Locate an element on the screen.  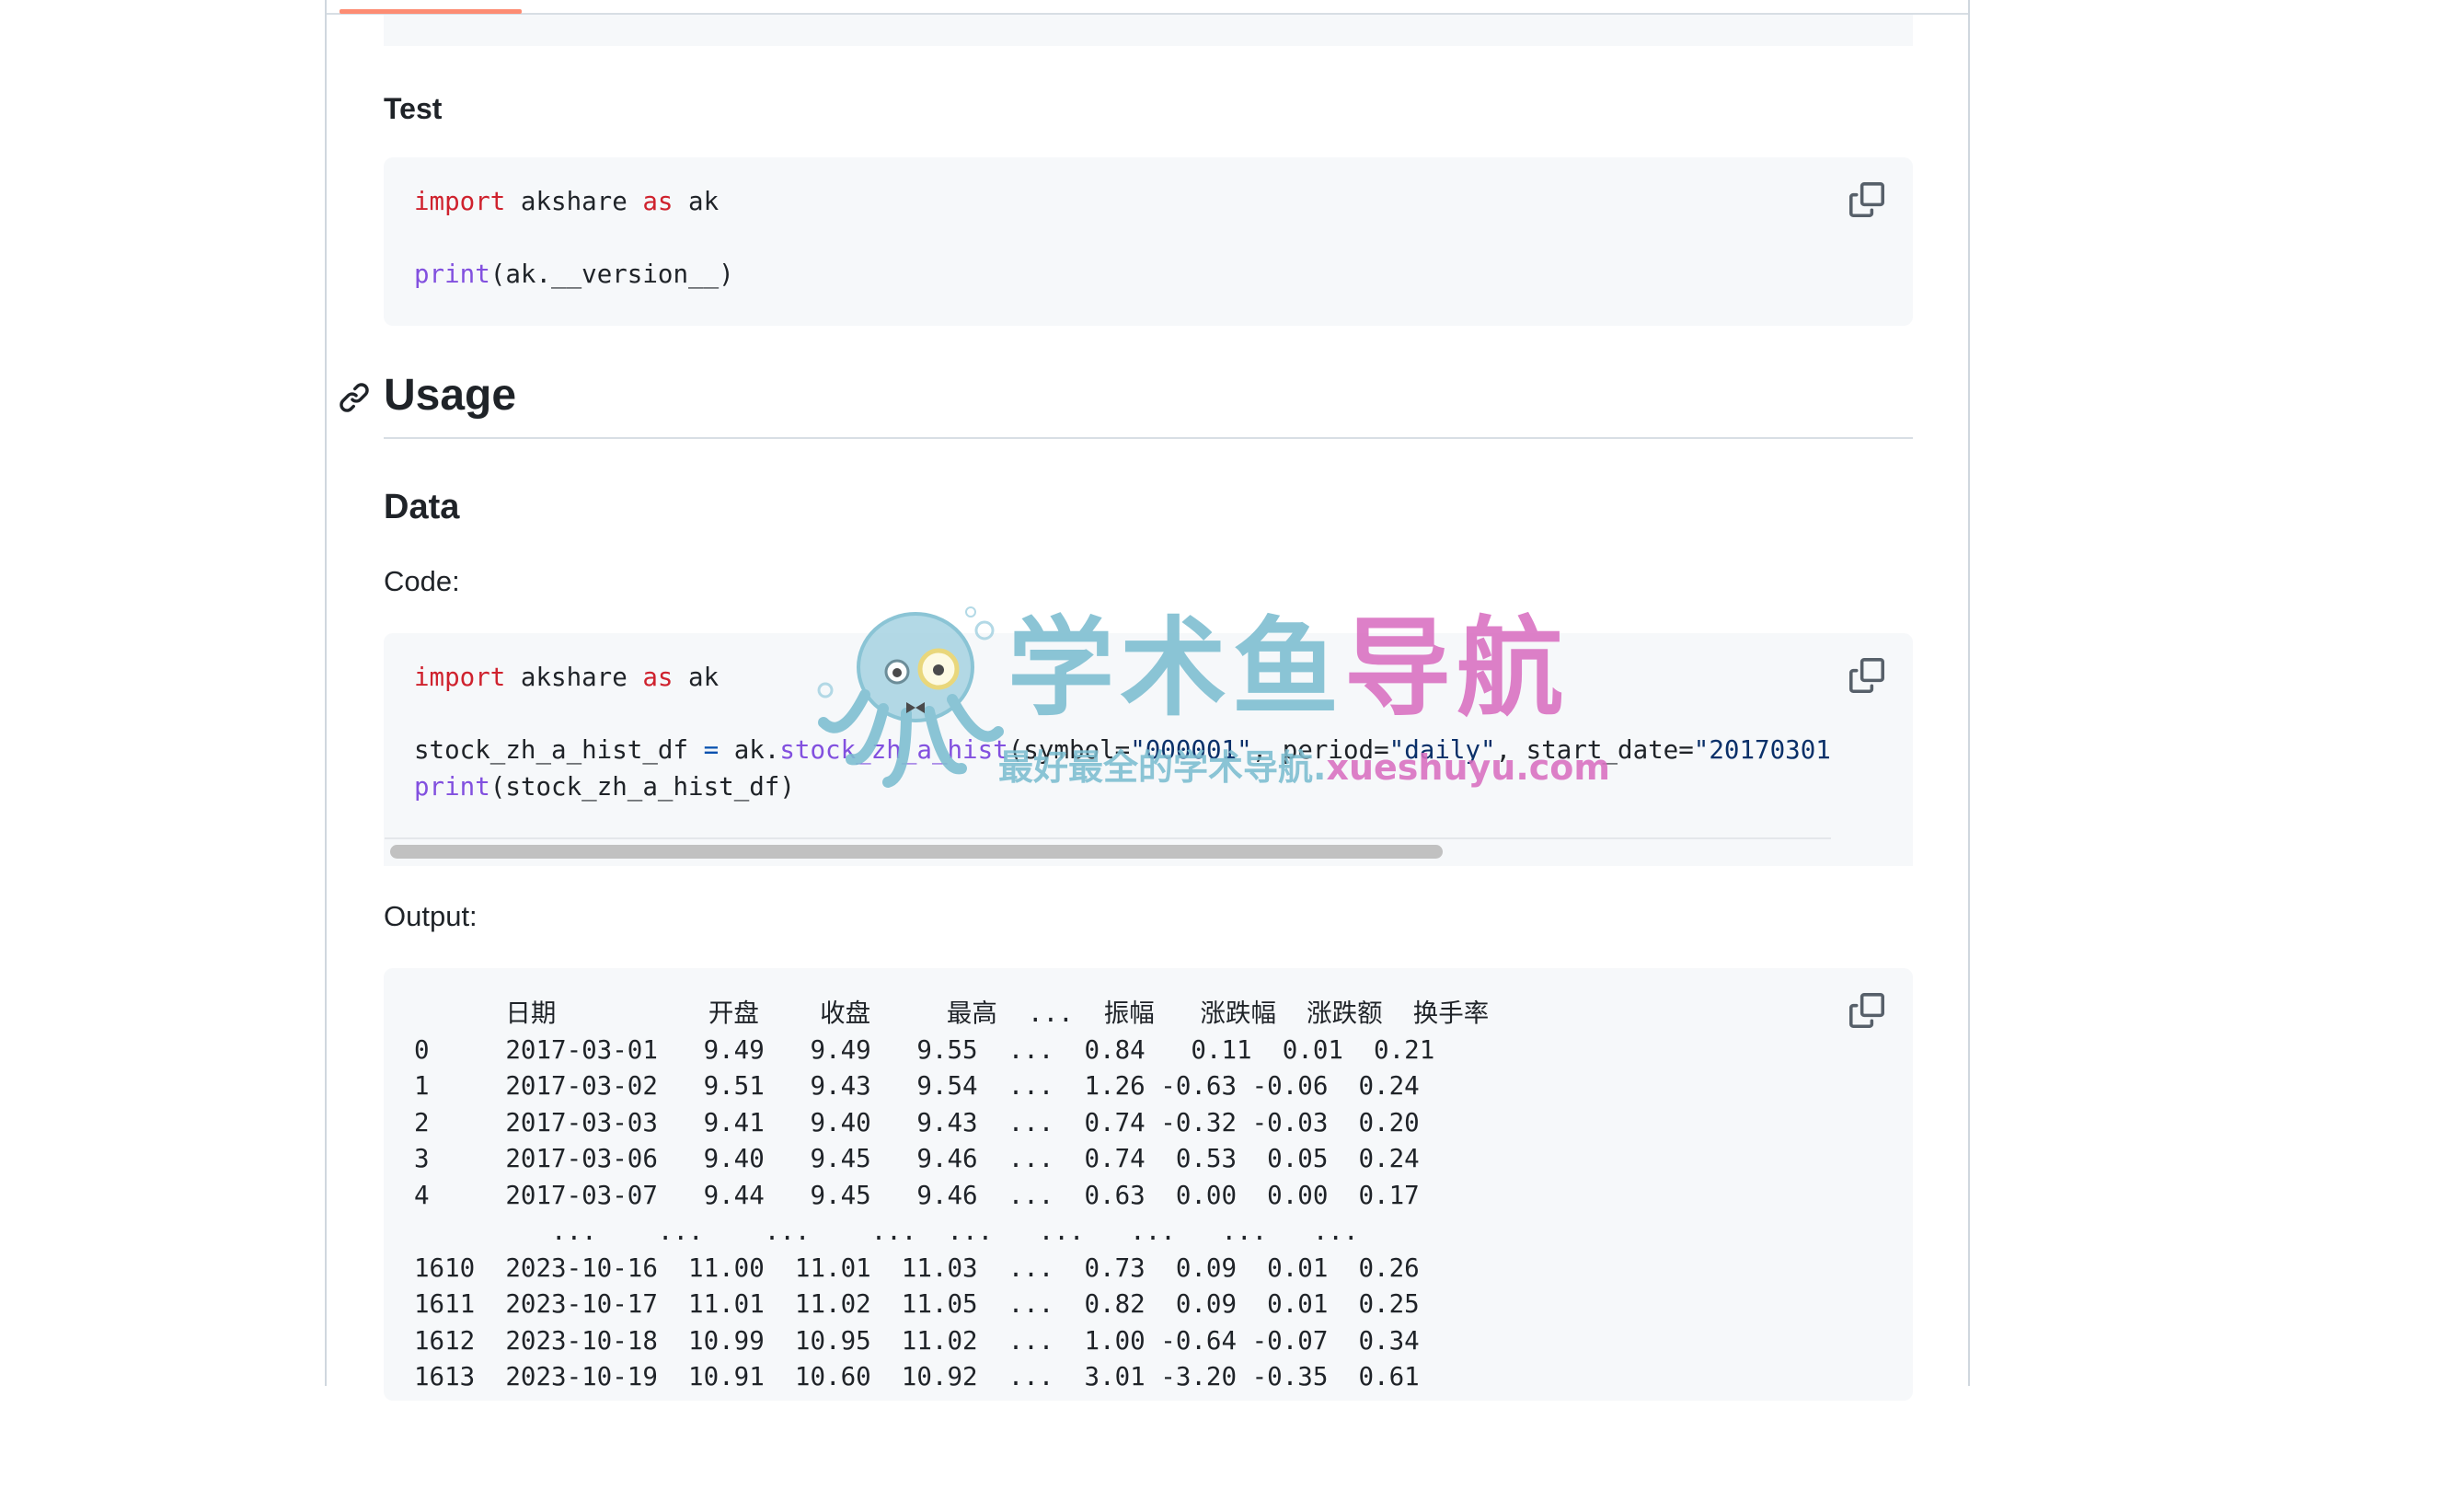
heading-test: Test is located at coordinates (413, 108).